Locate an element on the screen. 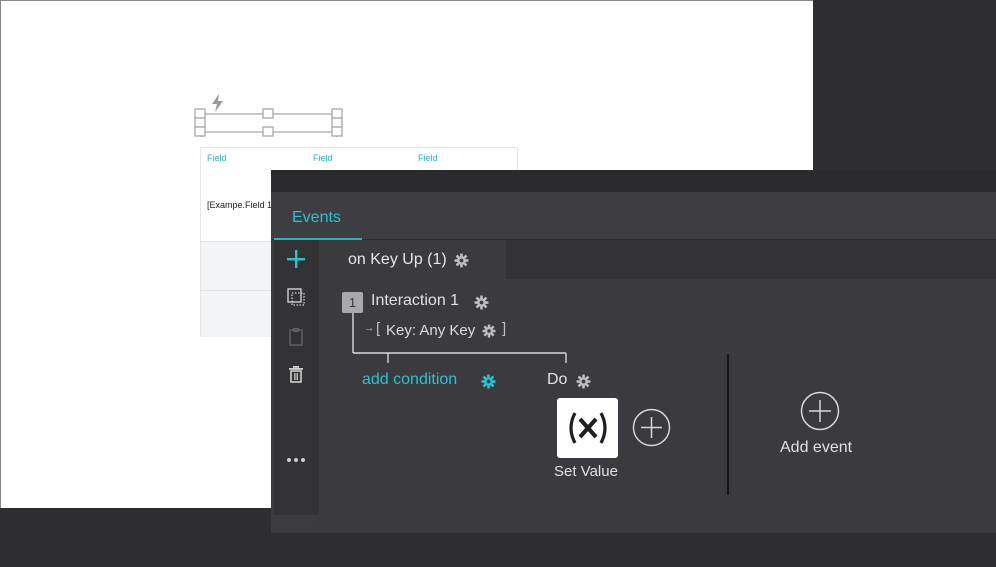 The image size is (996, 567). action-label: Set Value is located at coordinates (586, 471).